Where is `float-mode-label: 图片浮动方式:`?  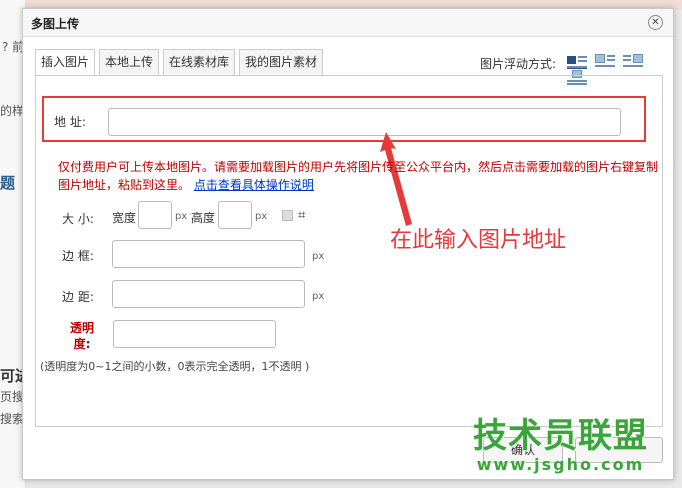 float-mode-label: 图片浮动方式: is located at coordinates (518, 64).